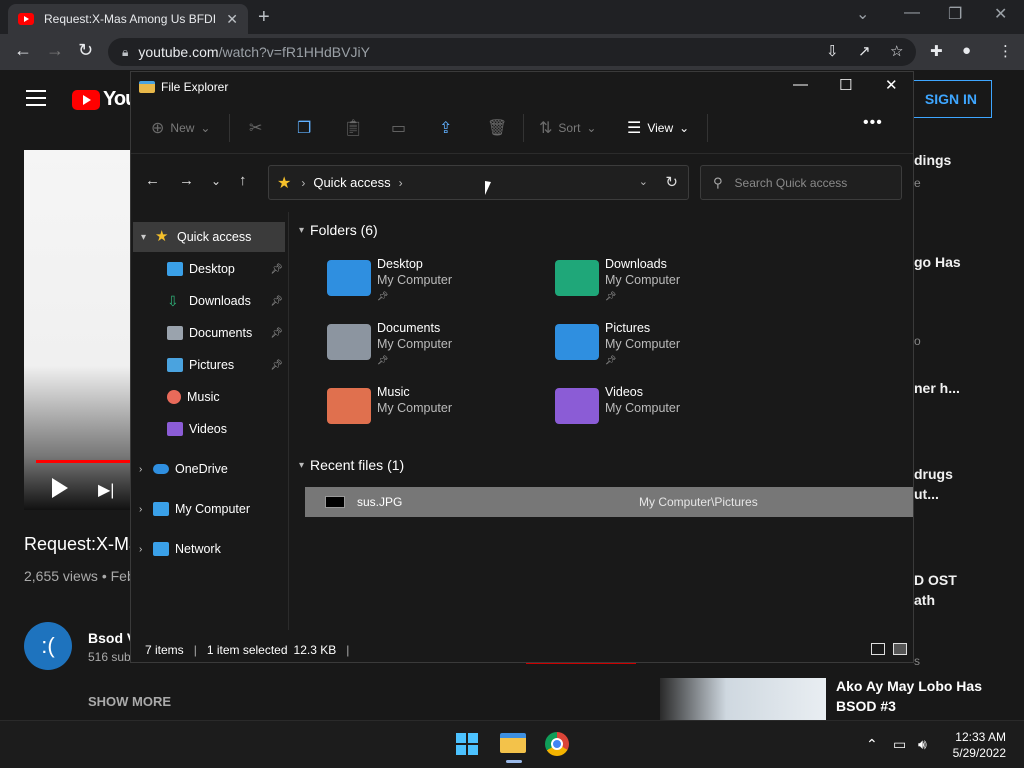 The width and height of the screenshot is (1024, 768). What do you see at coordinates (926, 696) in the screenshot?
I see `related-video-title: Ako Ay May Lobo Has BSOD #3` at bounding box center [926, 696].